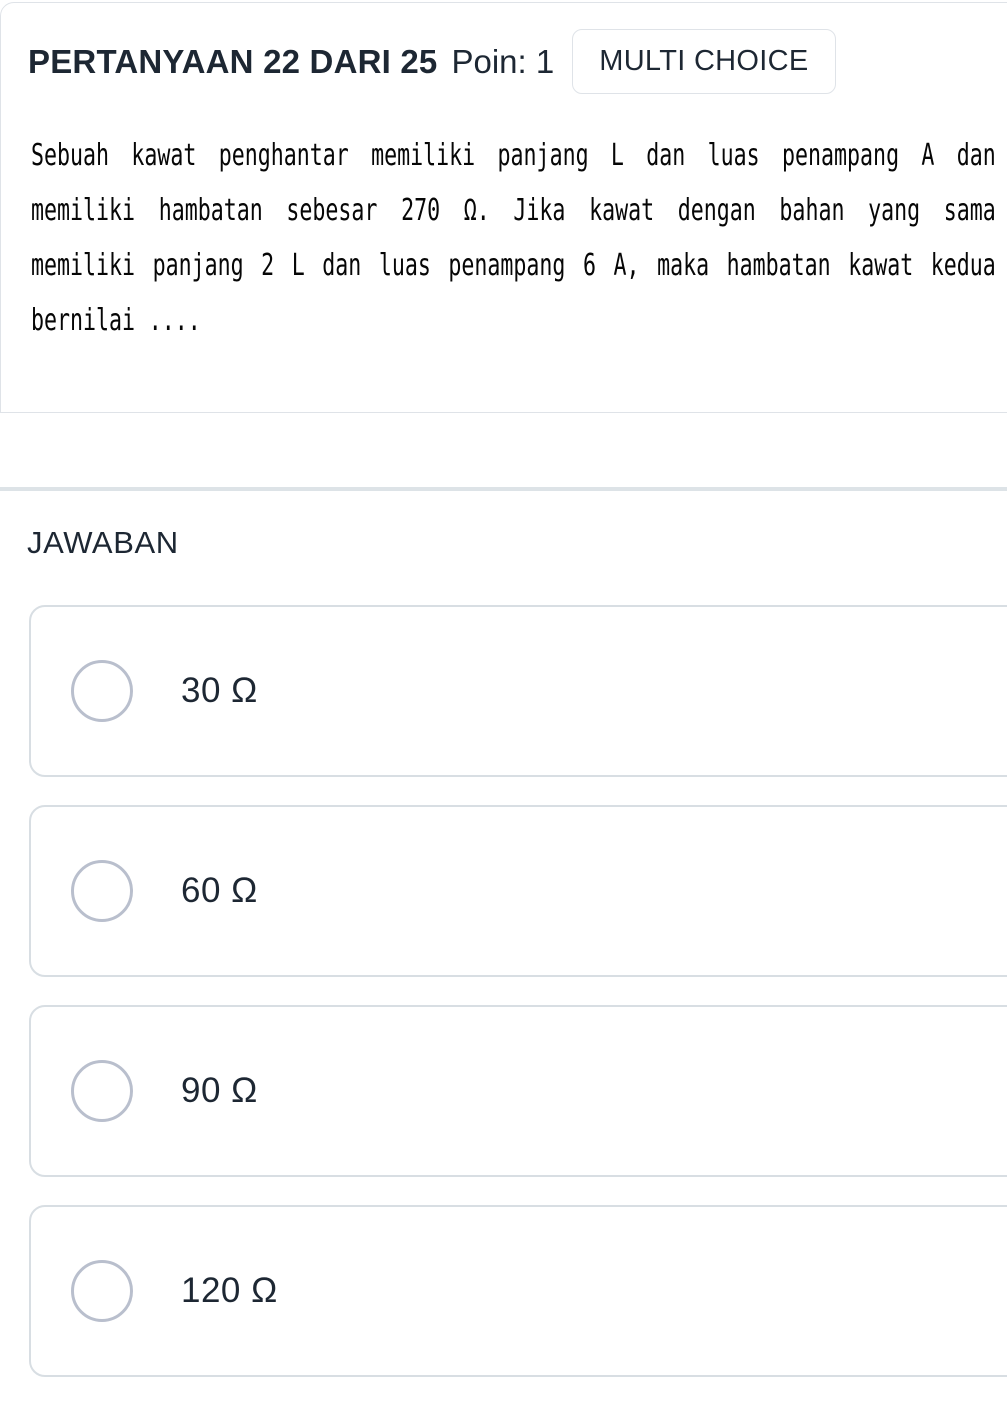  I want to click on answer-option-label: 30 Ω, so click(219, 690).